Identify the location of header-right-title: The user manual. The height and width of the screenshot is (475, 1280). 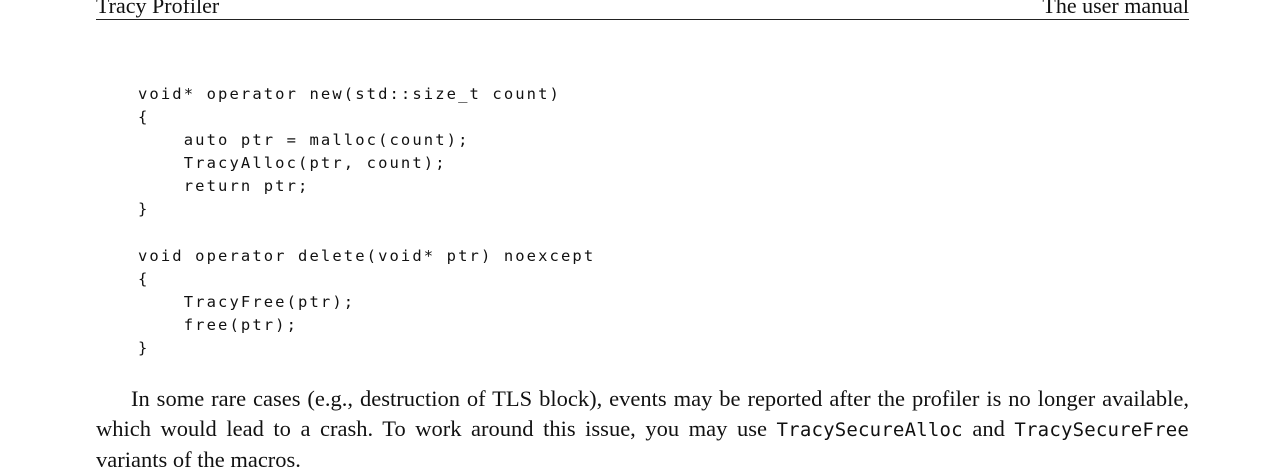
(1115, 9).